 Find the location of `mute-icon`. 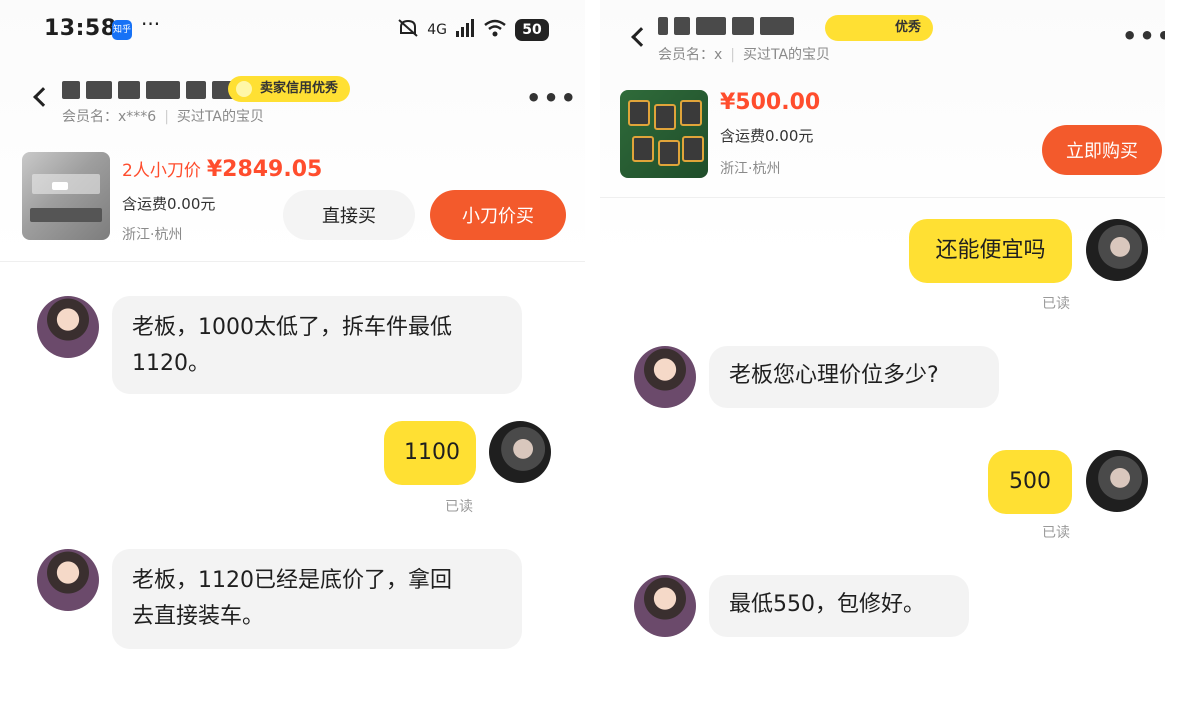

mute-icon is located at coordinates (408, 30).